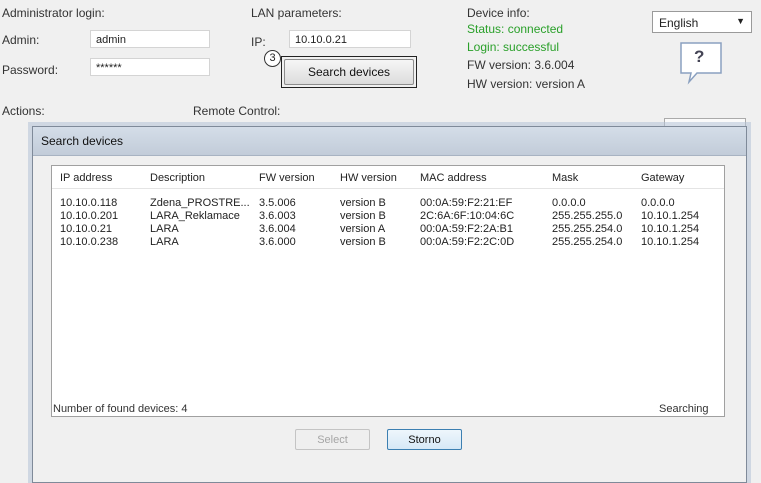  What do you see at coordinates (498, 13) in the screenshot?
I see `device-info-heading: Device info:` at bounding box center [498, 13].